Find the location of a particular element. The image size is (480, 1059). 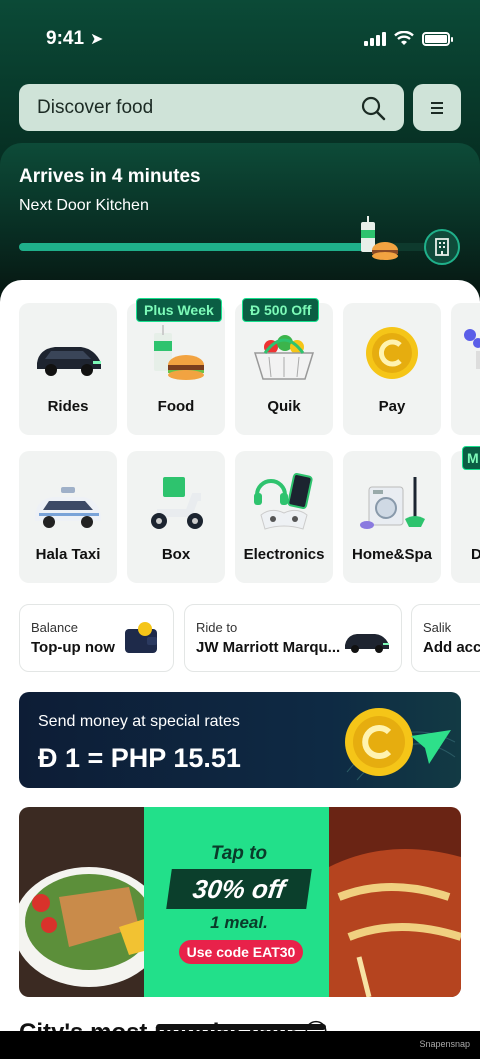

coin-send-icon is located at coordinates (400, 744).